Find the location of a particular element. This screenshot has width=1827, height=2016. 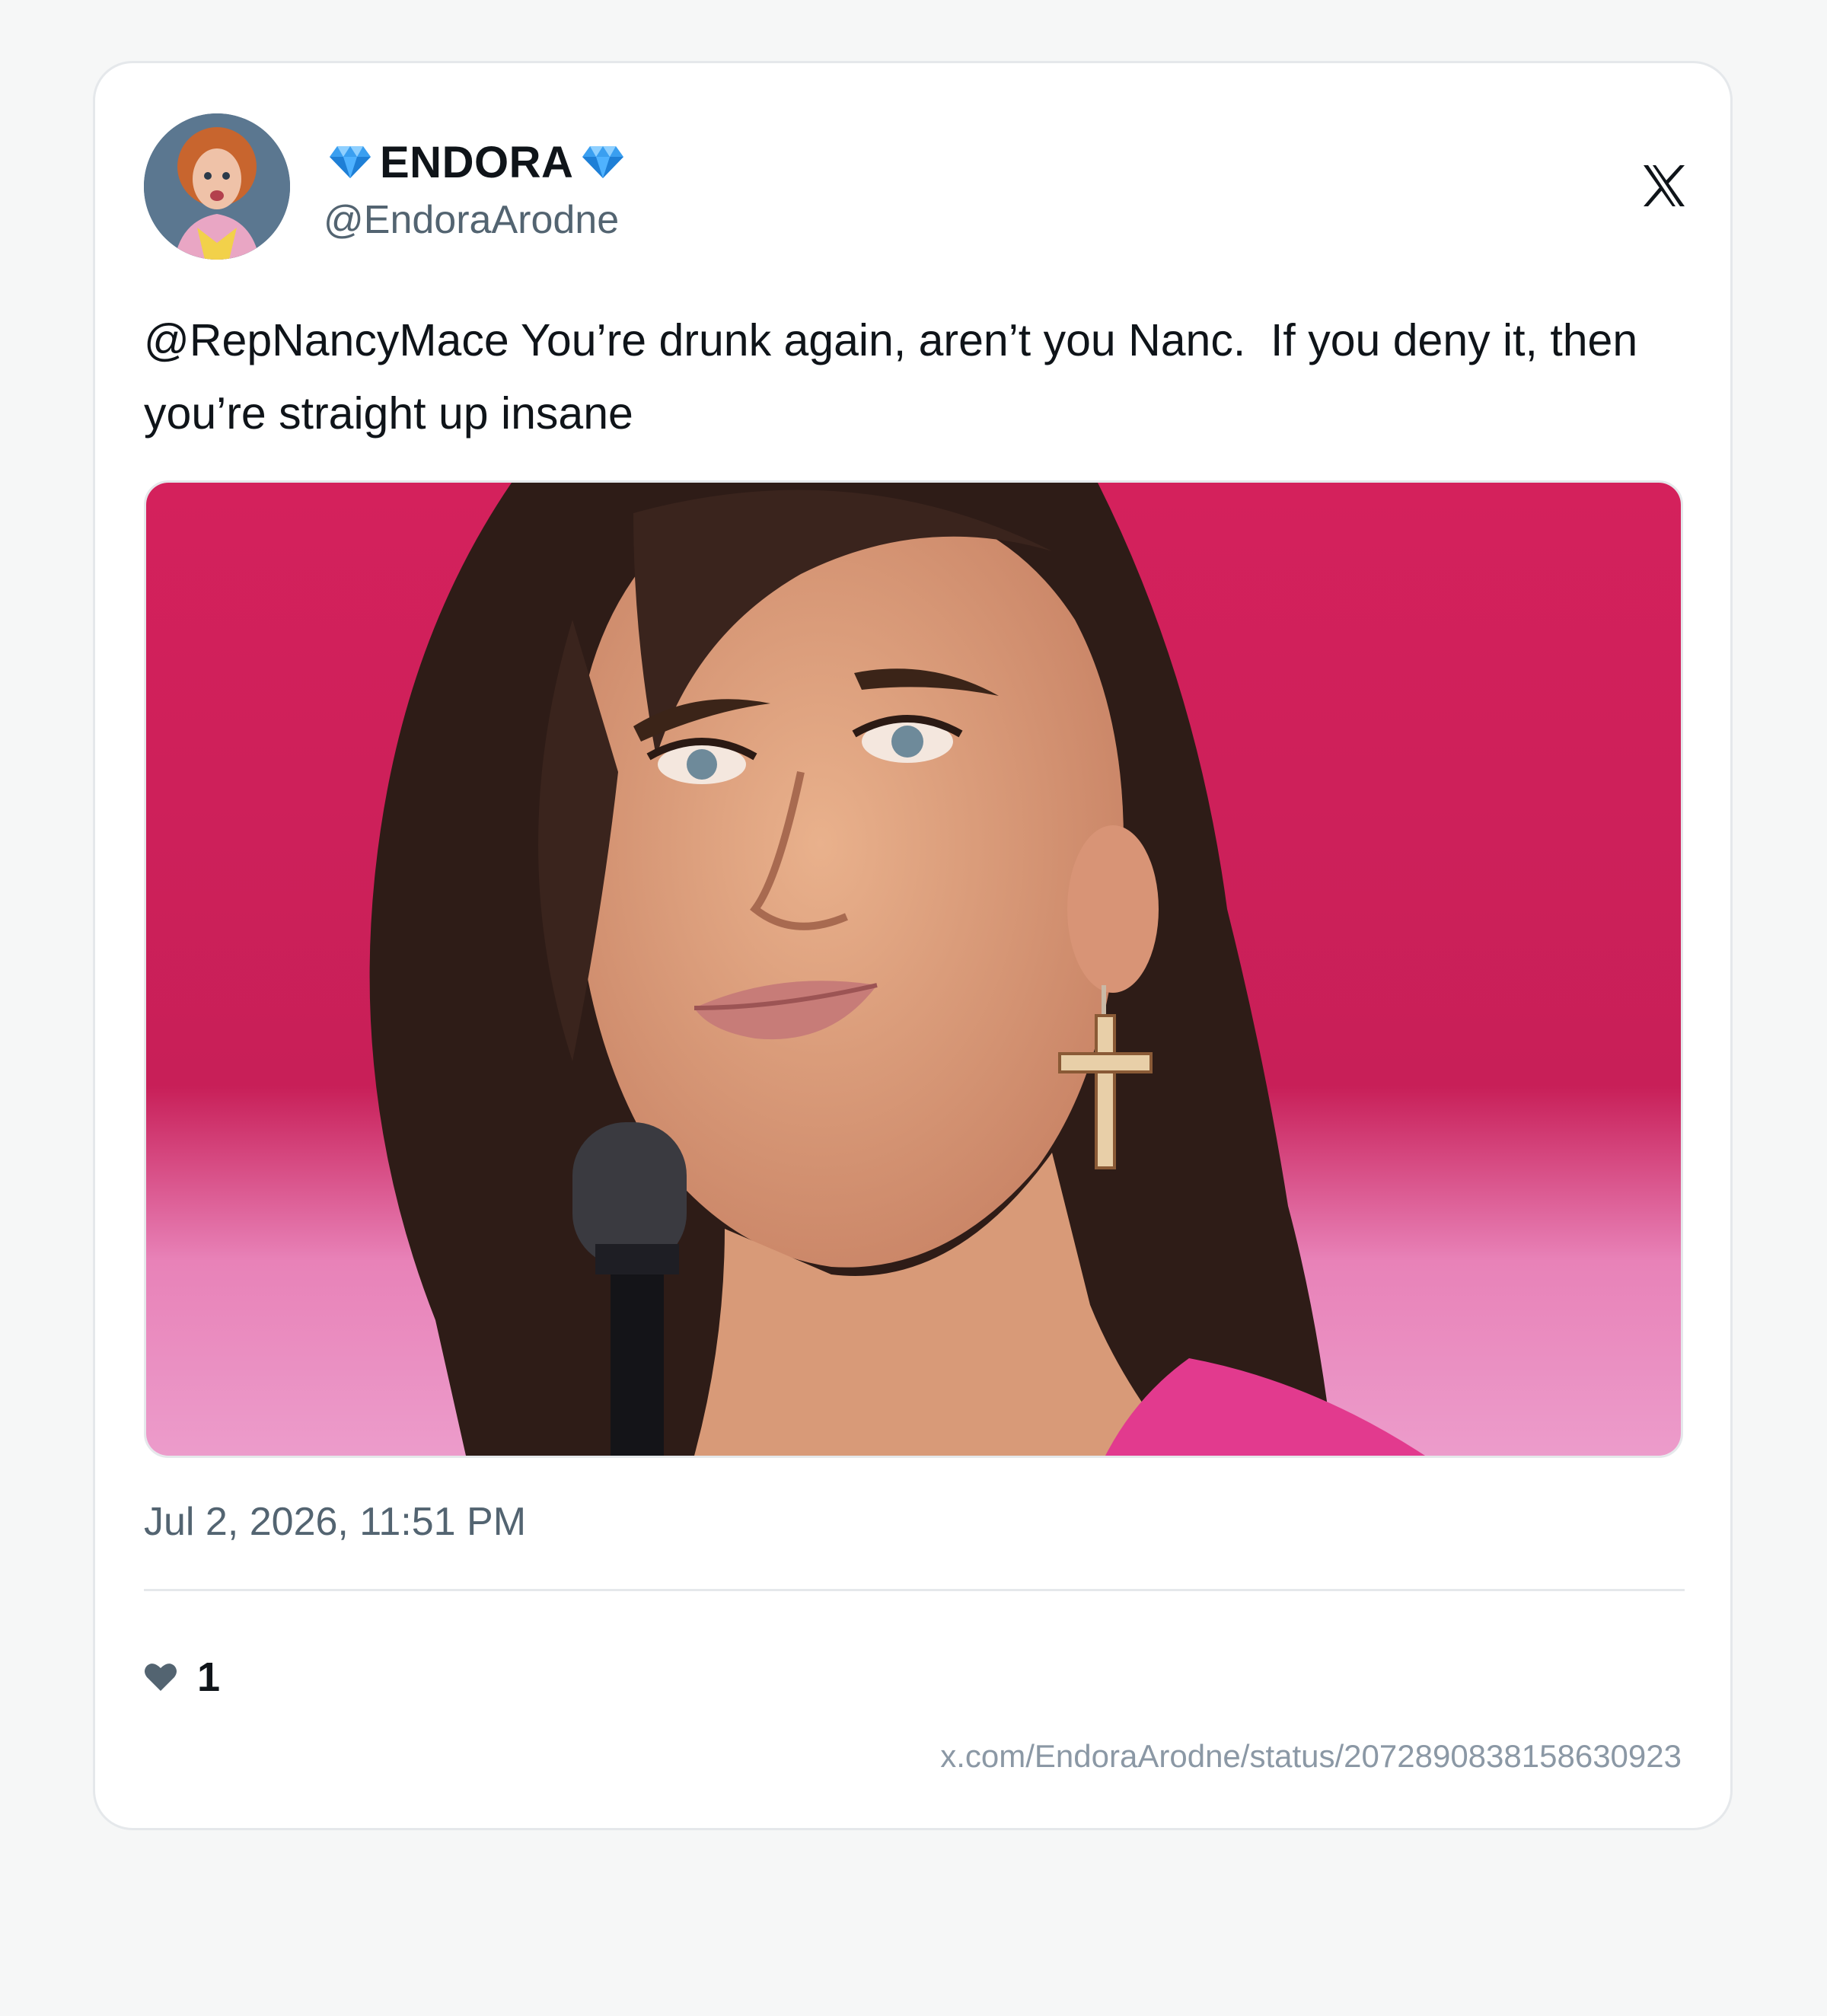

like-button: 1 is located at coordinates (182, 1677).